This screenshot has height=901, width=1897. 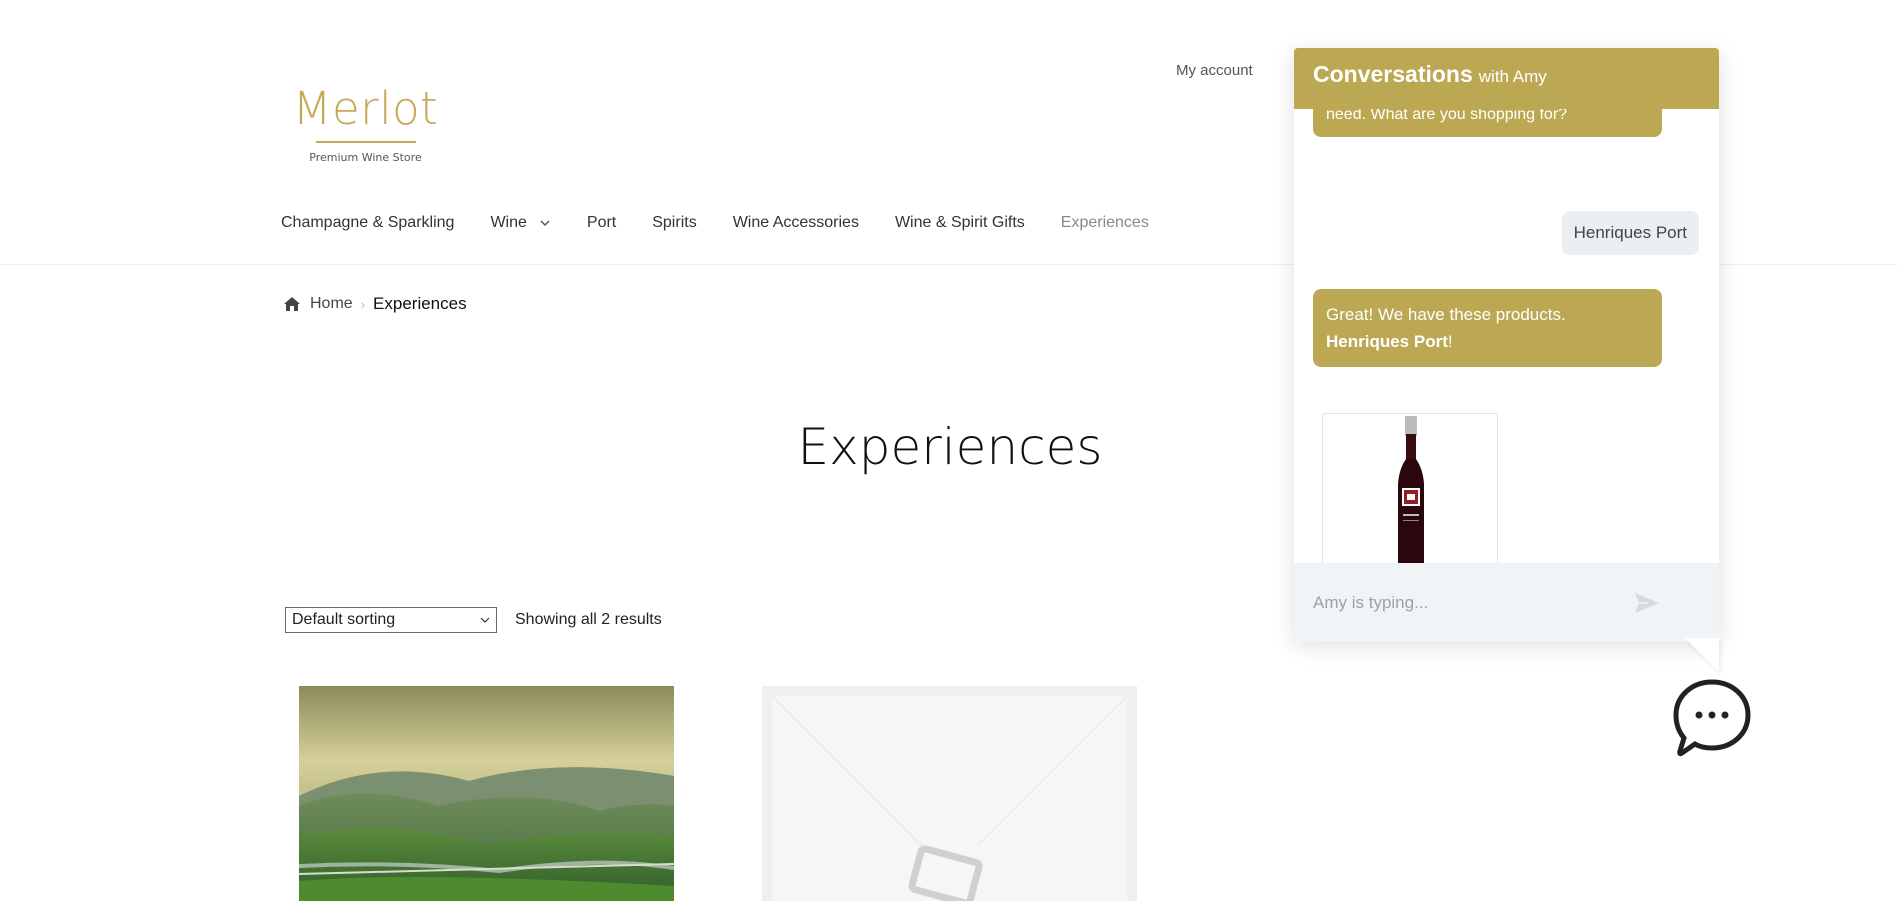 What do you see at coordinates (674, 223) in the screenshot?
I see `nav-item-spirits: Spirits` at bounding box center [674, 223].